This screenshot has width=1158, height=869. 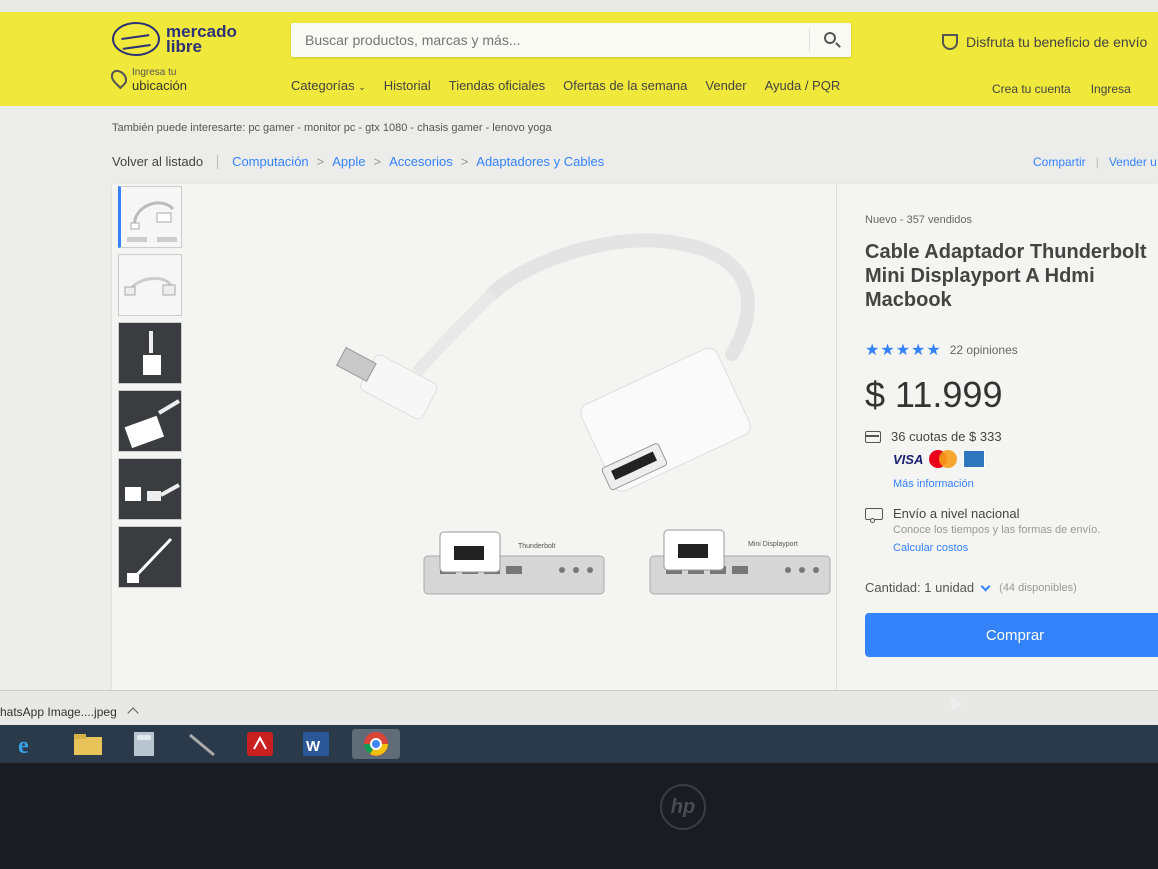 I want to click on installments-text: 36 cuotas de $ 333, so click(x=946, y=436).